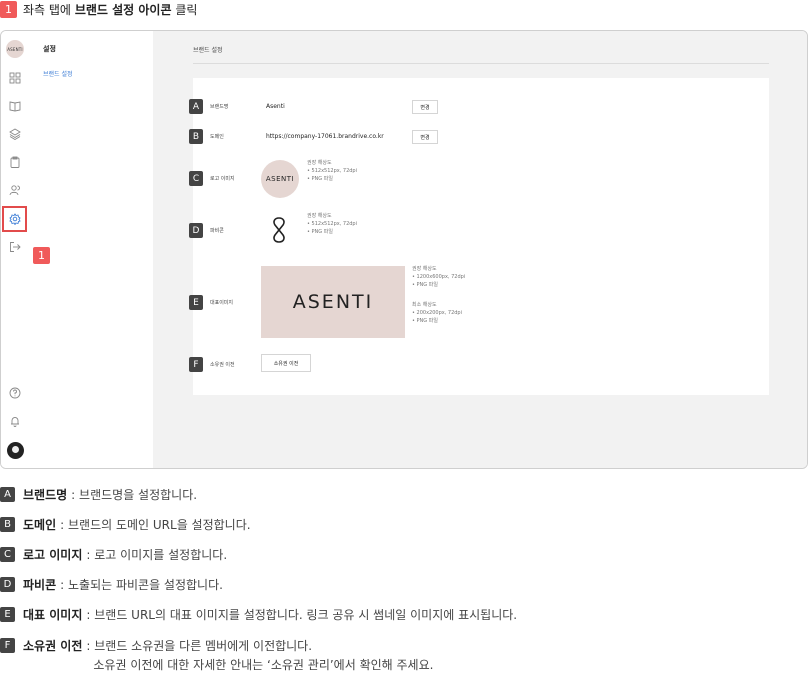 The height and width of the screenshot is (675, 808). What do you see at coordinates (53, 555) in the screenshot?
I see `legend-name: 로고 이미지` at bounding box center [53, 555].